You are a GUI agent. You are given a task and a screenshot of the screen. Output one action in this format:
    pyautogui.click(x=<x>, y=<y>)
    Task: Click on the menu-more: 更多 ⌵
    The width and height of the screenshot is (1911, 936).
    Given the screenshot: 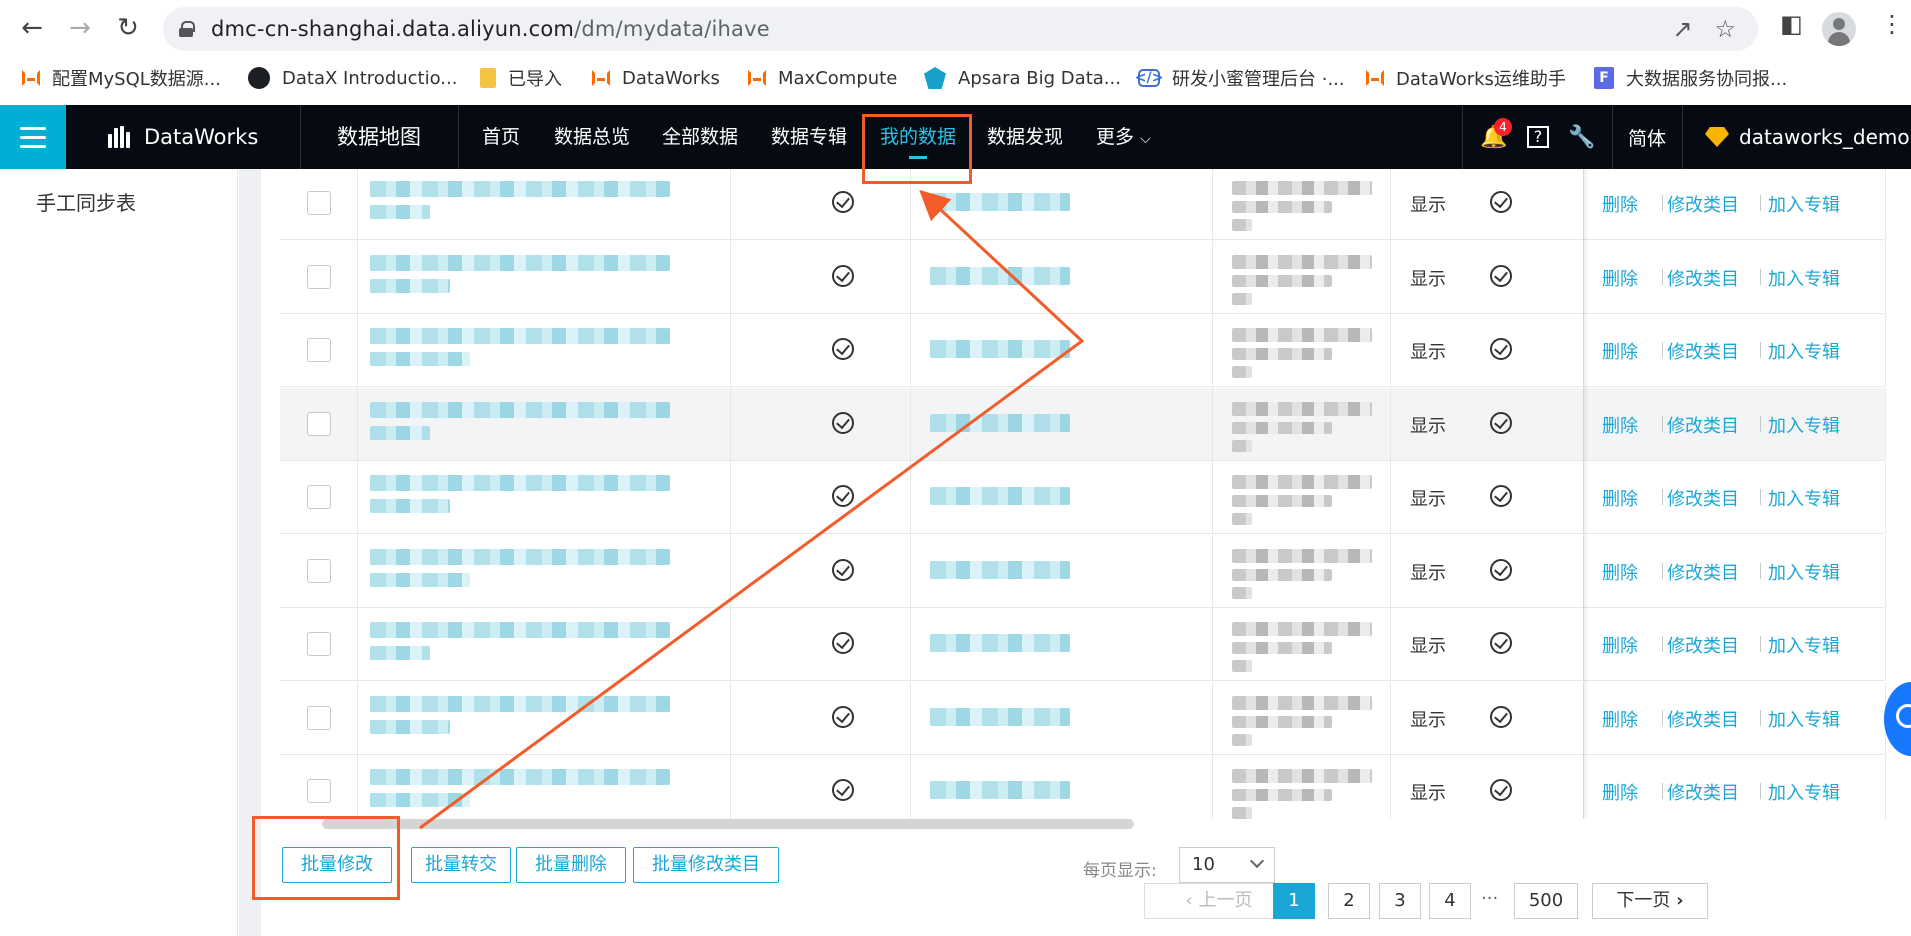 What is the action you would take?
    pyautogui.click(x=1123, y=137)
    